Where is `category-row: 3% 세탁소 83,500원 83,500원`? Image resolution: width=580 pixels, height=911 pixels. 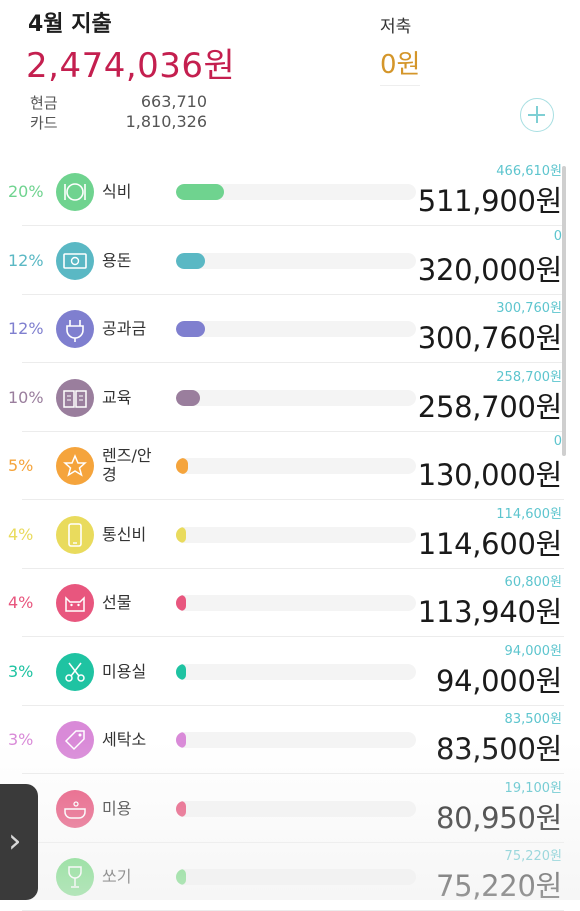 category-row: 3% 세탁소 83,500원 83,500원 is located at coordinates (290, 740).